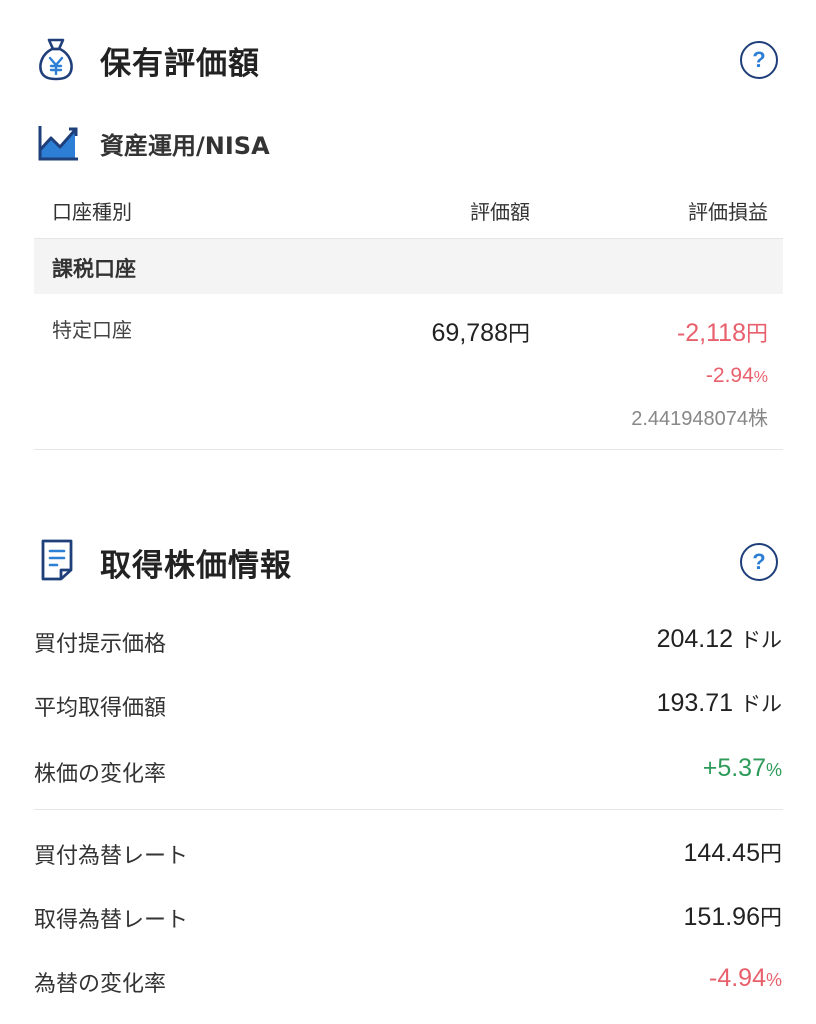 The width and height of the screenshot is (816, 1024). Describe the element at coordinates (631, 639) in the screenshot. I see `list-item-value: 204.12 ドル` at that location.